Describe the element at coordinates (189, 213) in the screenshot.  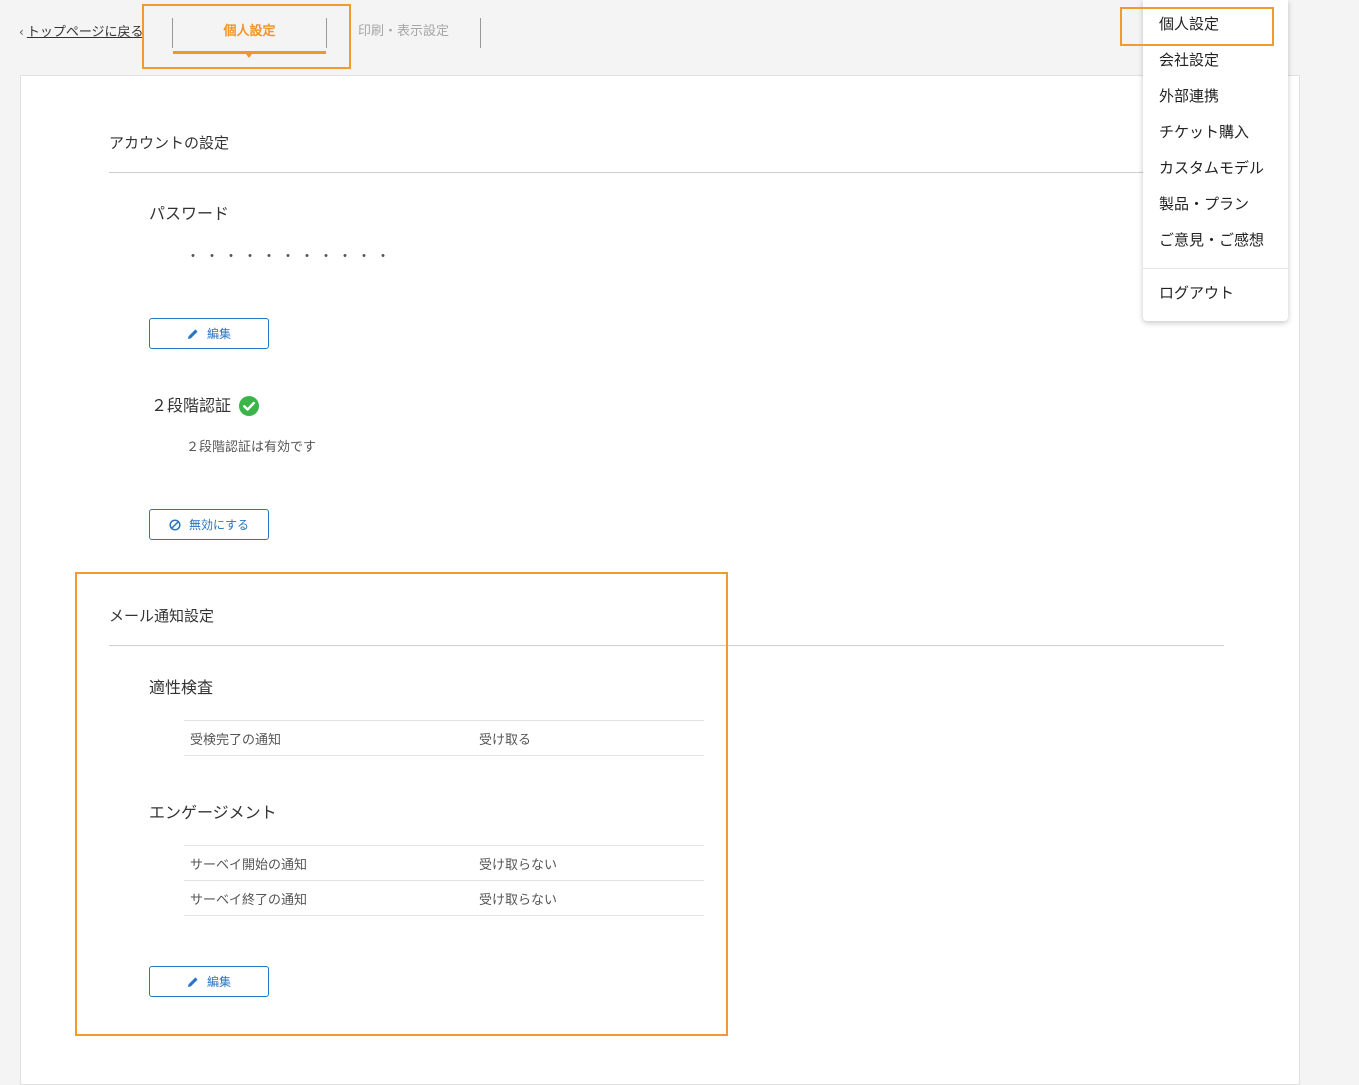
I see `password-label: パスワード` at that location.